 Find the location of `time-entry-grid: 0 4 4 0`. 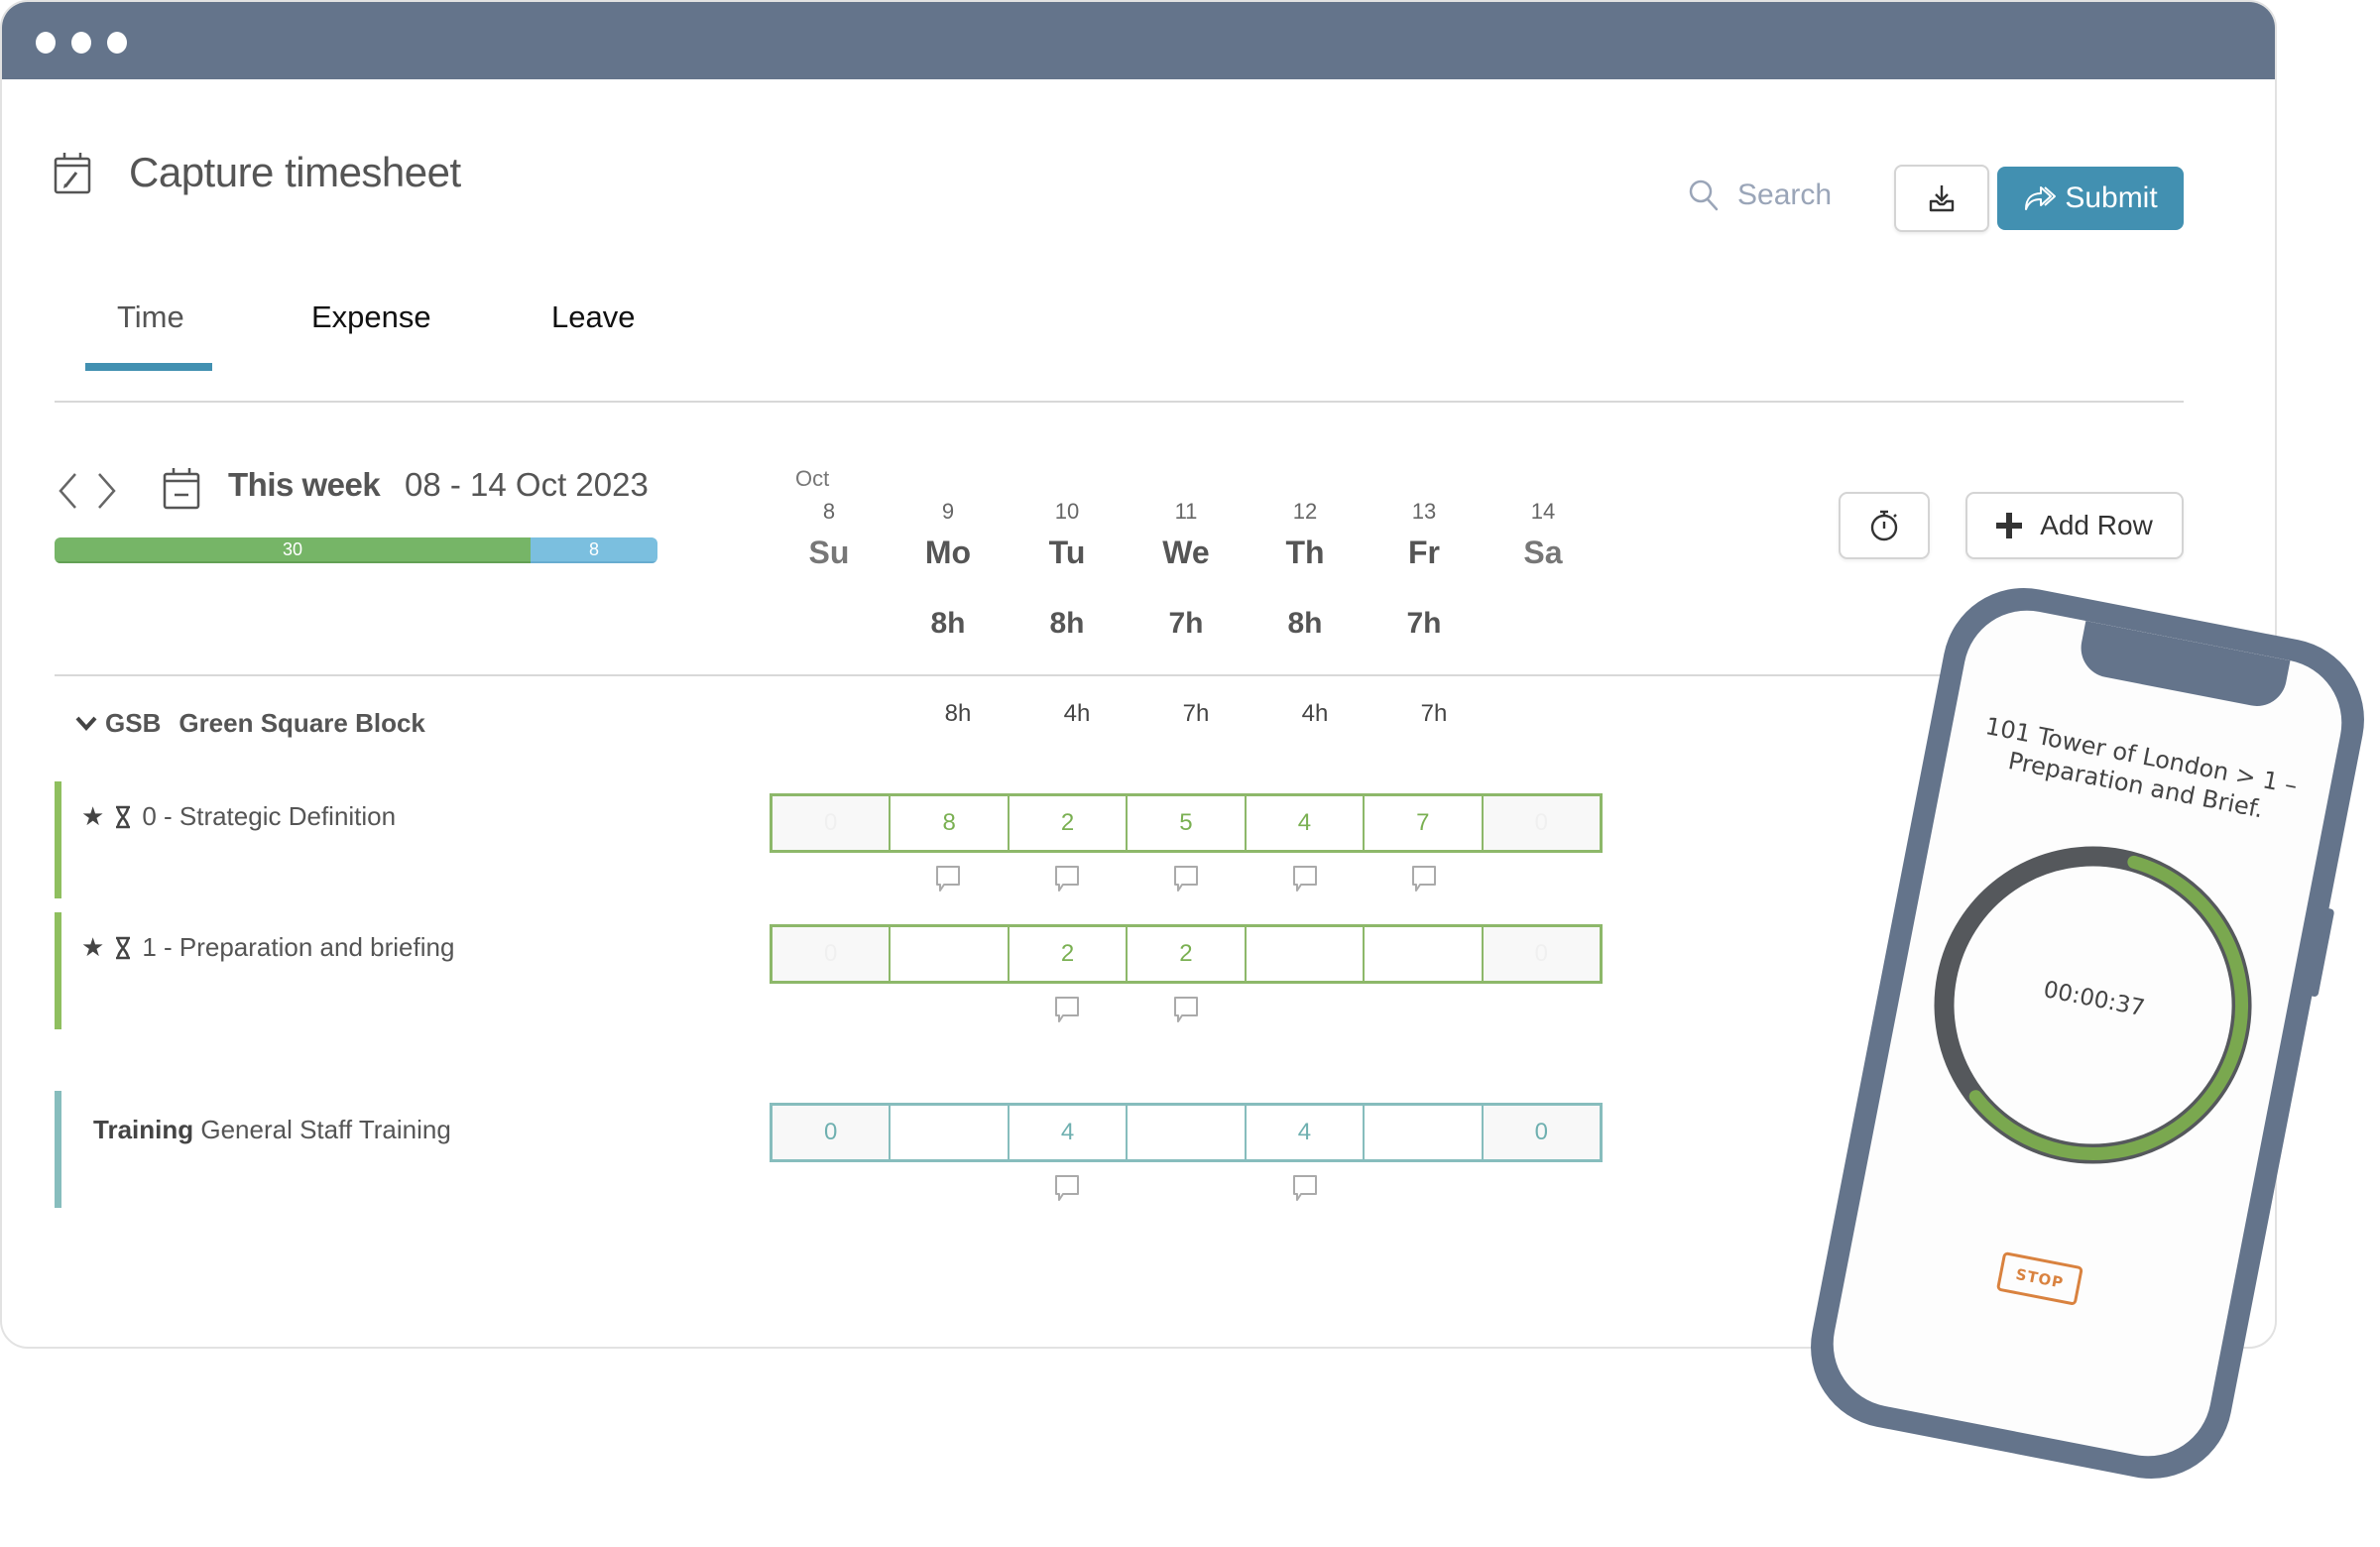

time-entry-grid: 0 4 4 0 is located at coordinates (1186, 1132).